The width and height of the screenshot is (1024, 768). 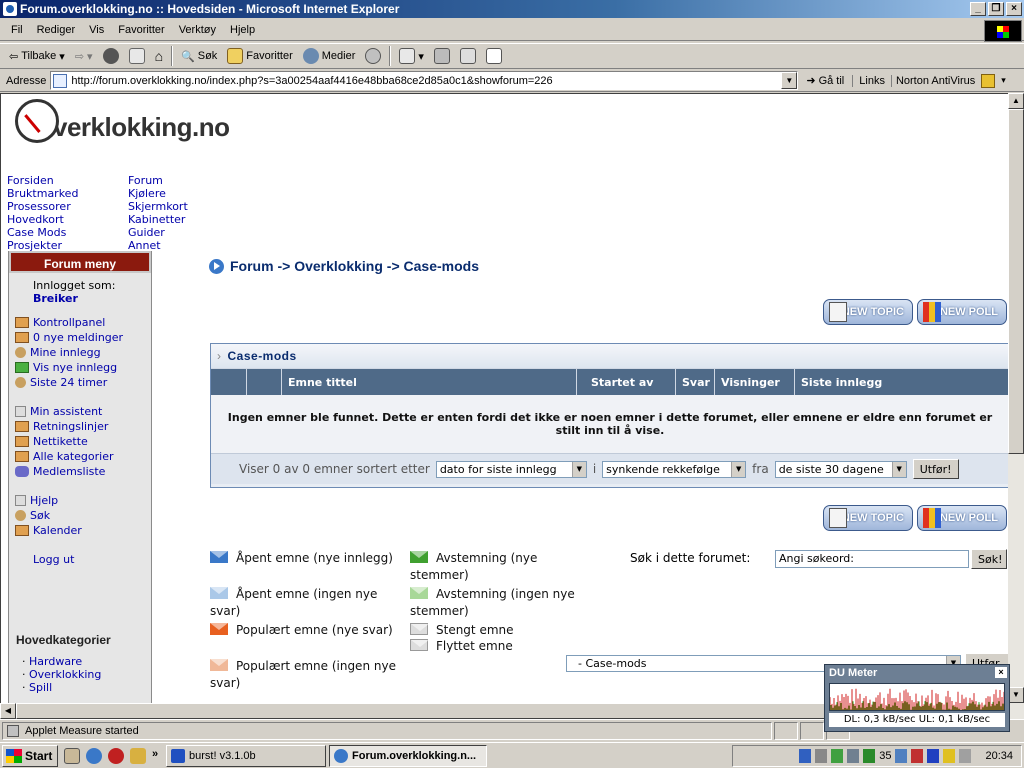 I want to click on sidebar-item-my-posts: Mine innlegg, so click(x=80, y=352).